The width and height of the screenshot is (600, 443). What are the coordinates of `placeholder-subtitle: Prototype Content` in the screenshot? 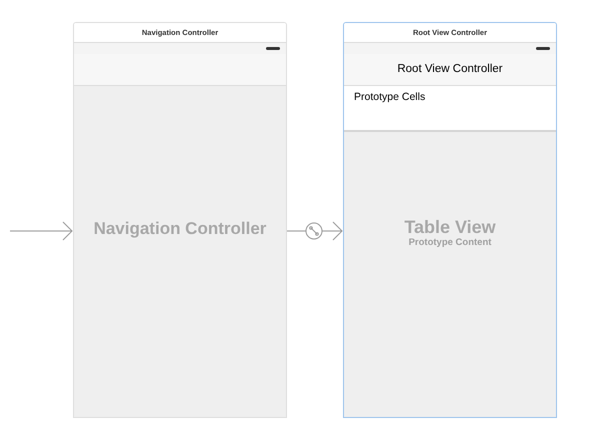 It's located at (450, 243).